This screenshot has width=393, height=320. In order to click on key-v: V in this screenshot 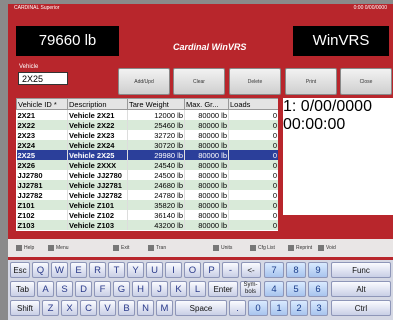, I will do `click(107, 308)`.